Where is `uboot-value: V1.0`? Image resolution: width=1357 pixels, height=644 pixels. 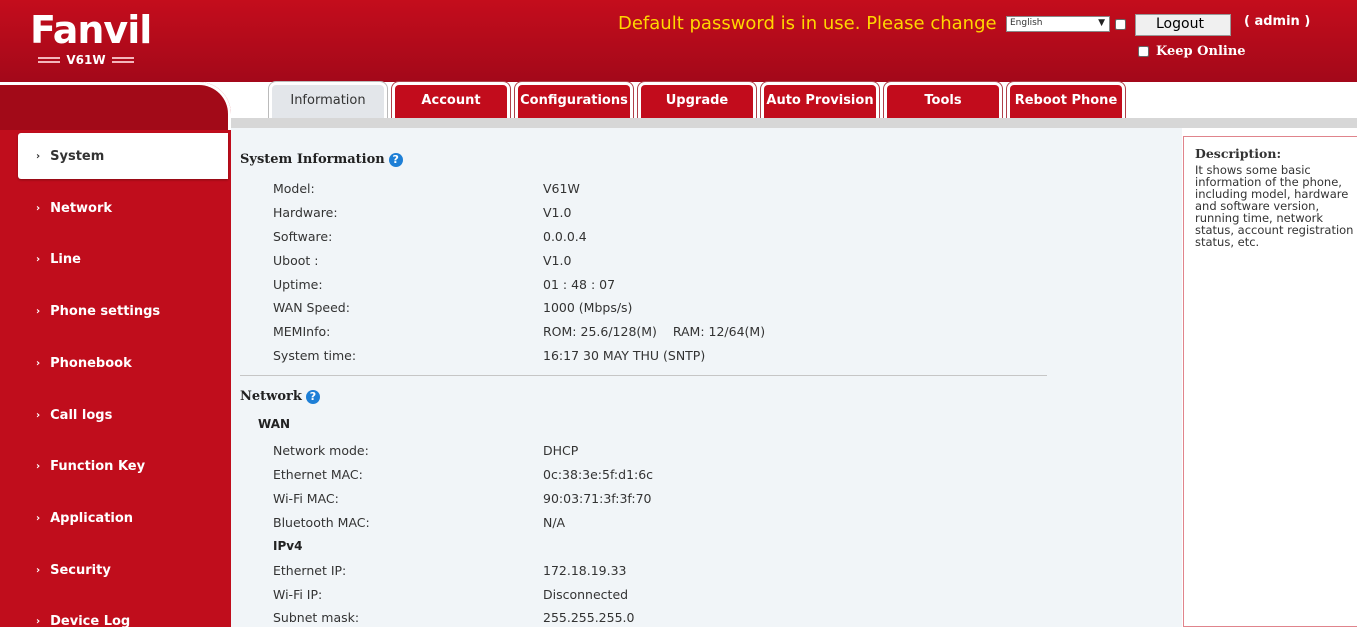 uboot-value: V1.0 is located at coordinates (557, 260).